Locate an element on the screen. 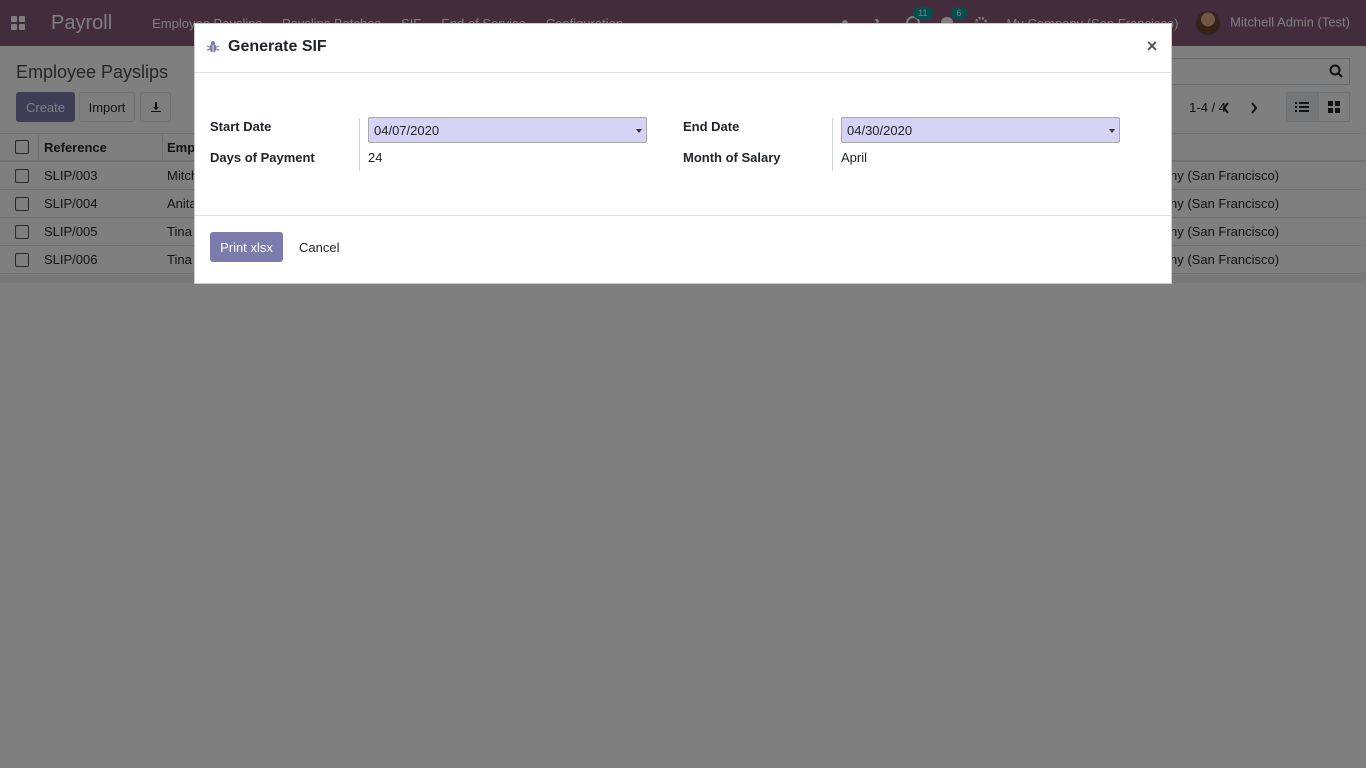  modal-header: Generate SIF × is located at coordinates (683, 48).